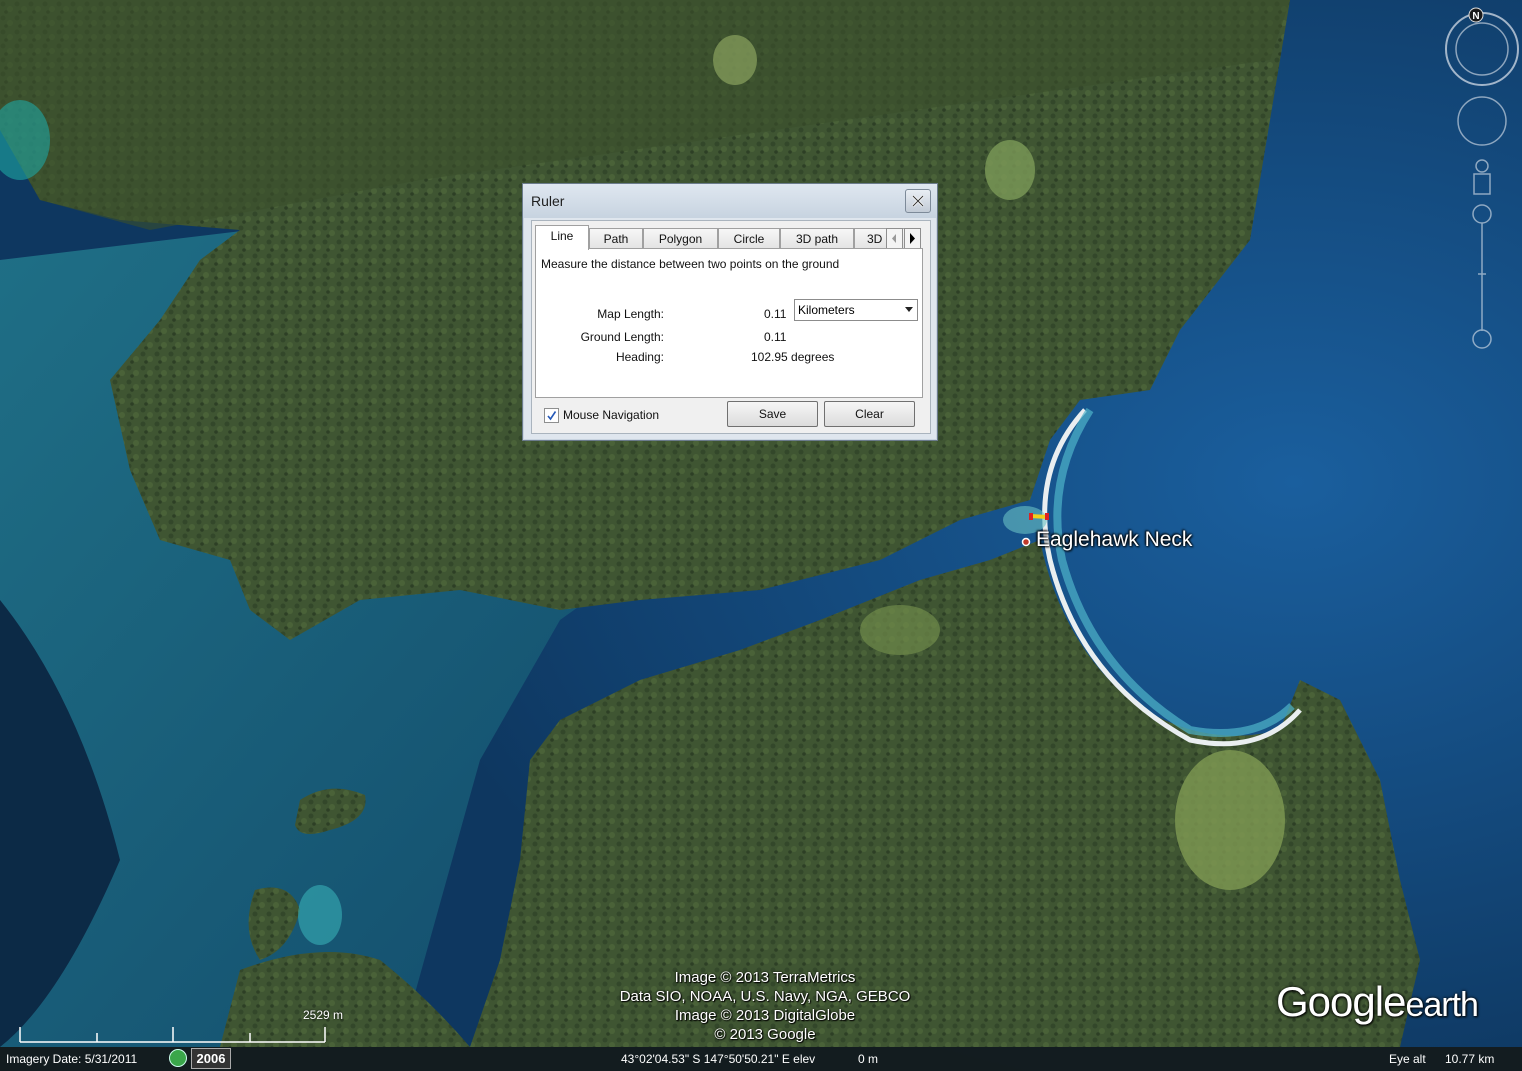 This screenshot has width=1522, height=1071. Describe the element at coordinates (72, 1059) in the screenshot. I see `imagery-date: Imagery Date: 5/31/2011` at that location.